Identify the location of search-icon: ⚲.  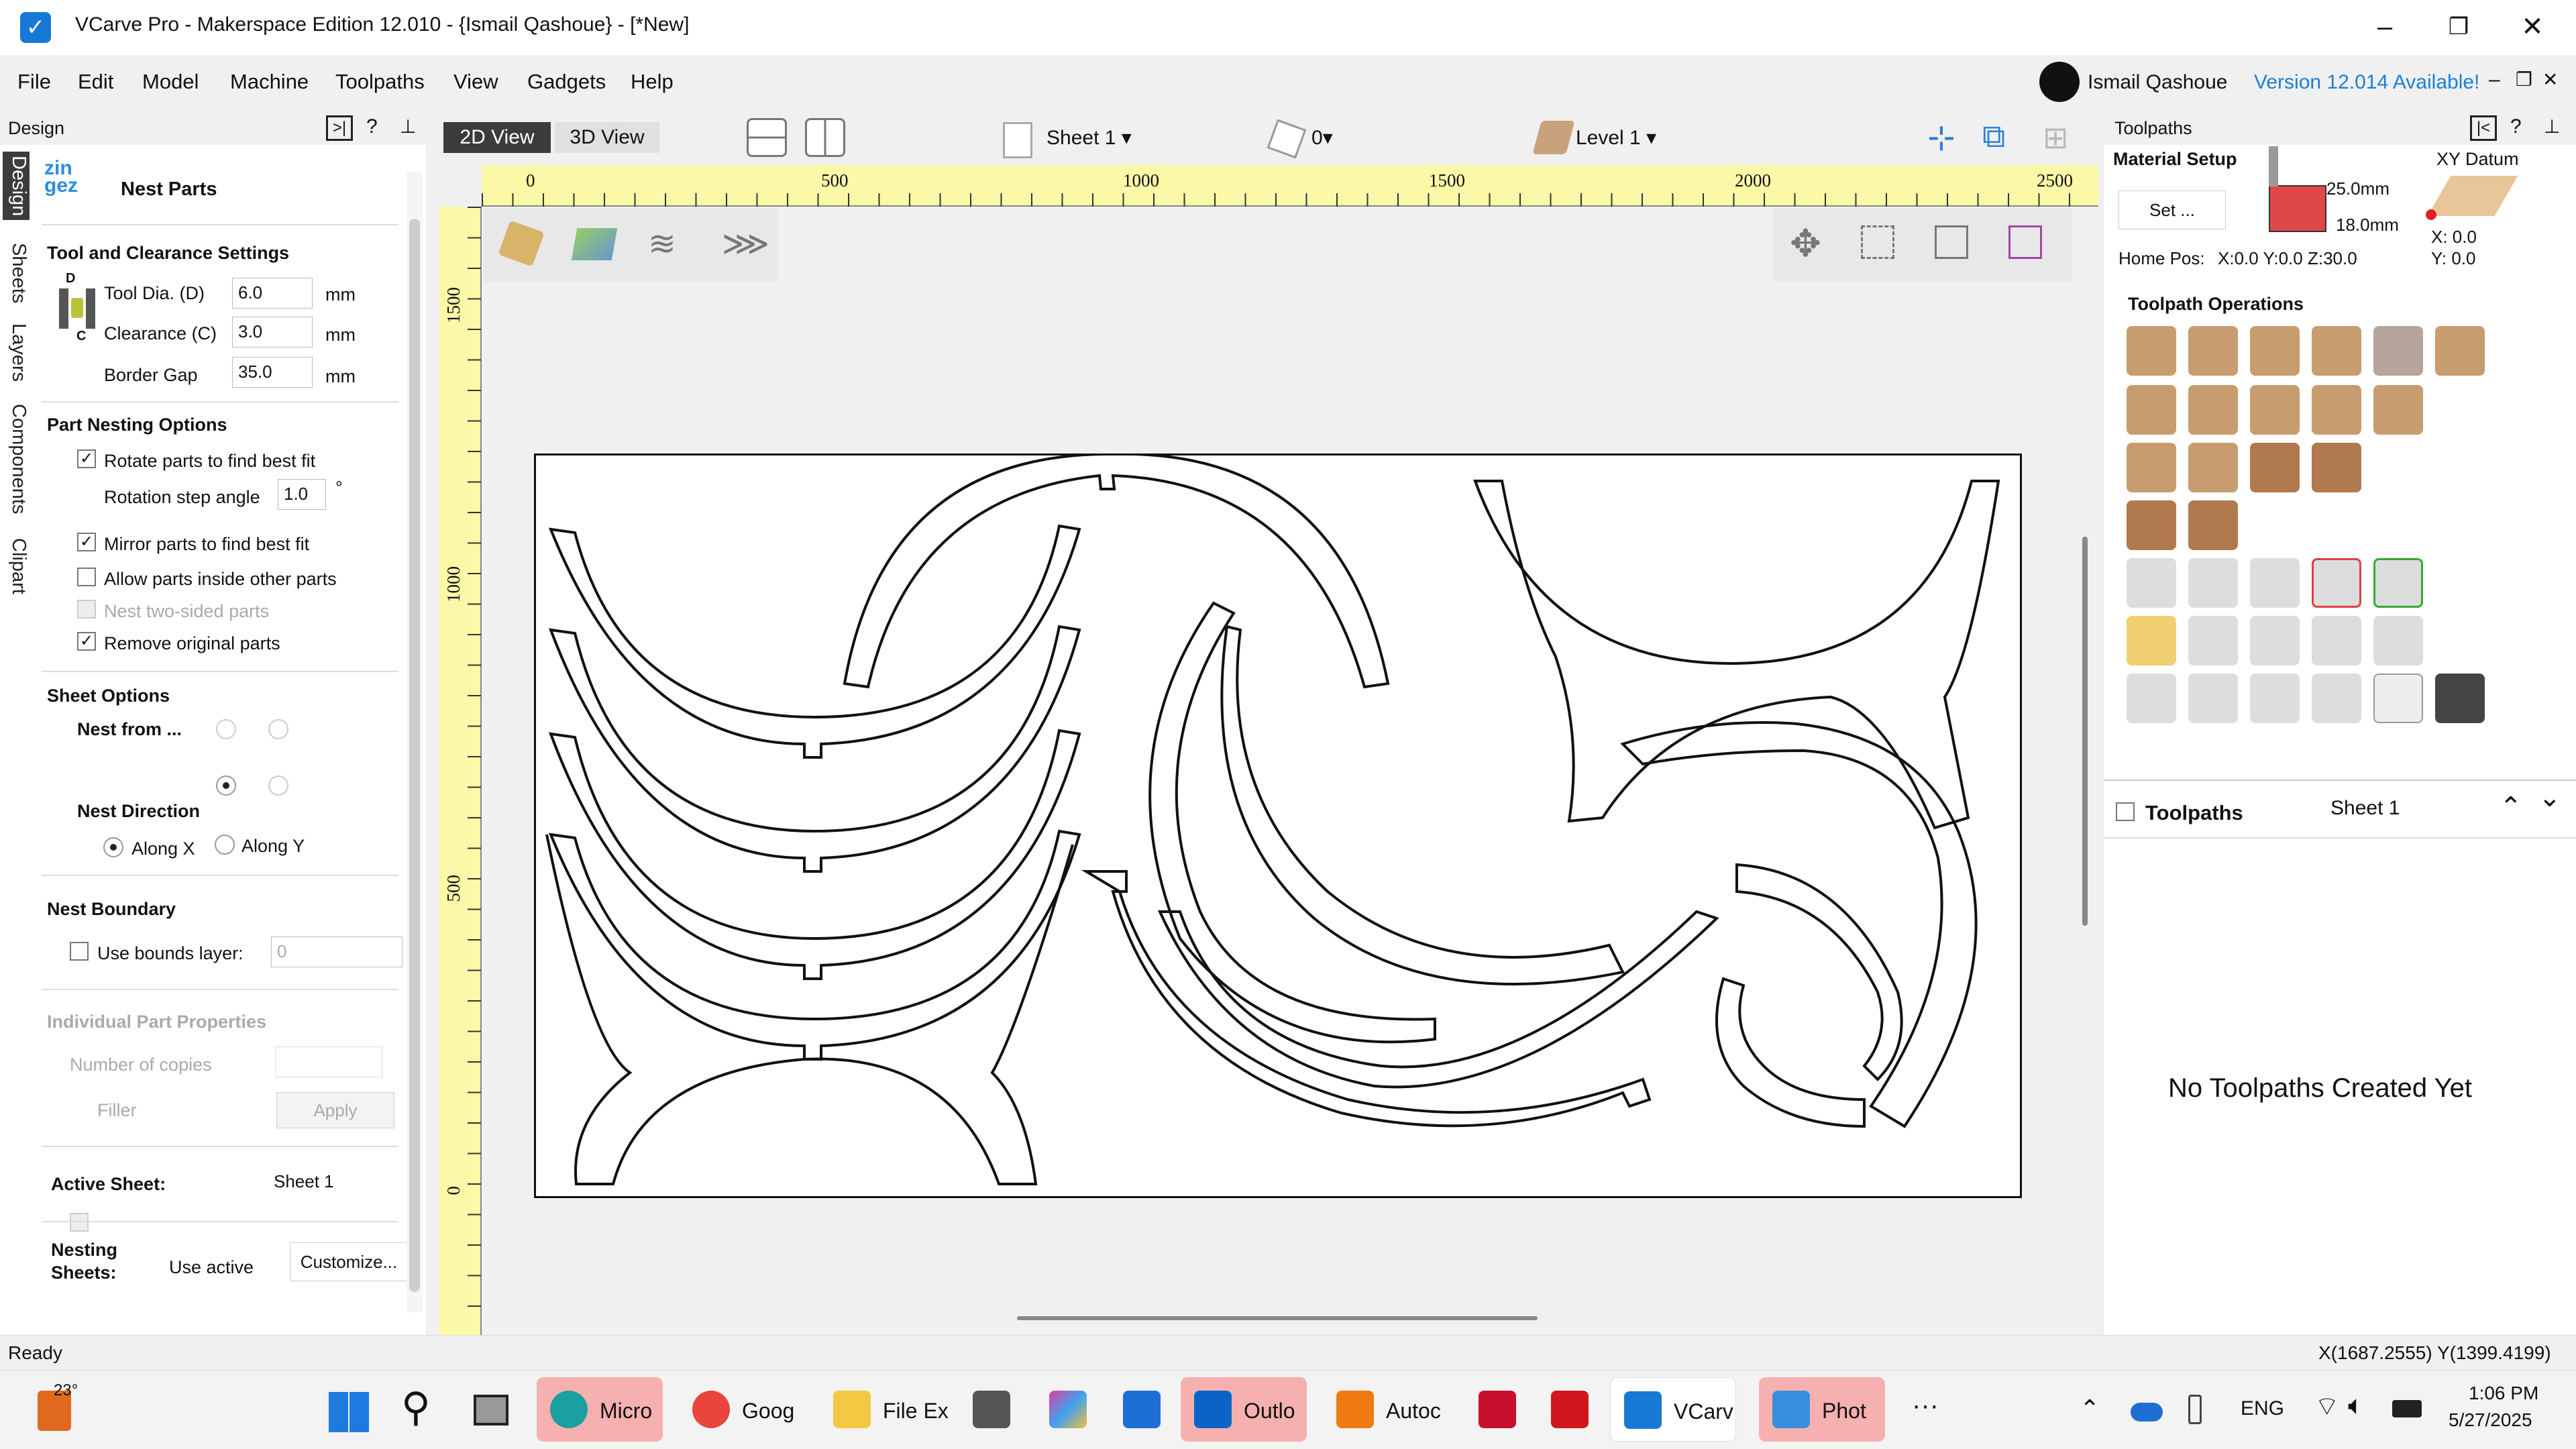
(416, 1407).